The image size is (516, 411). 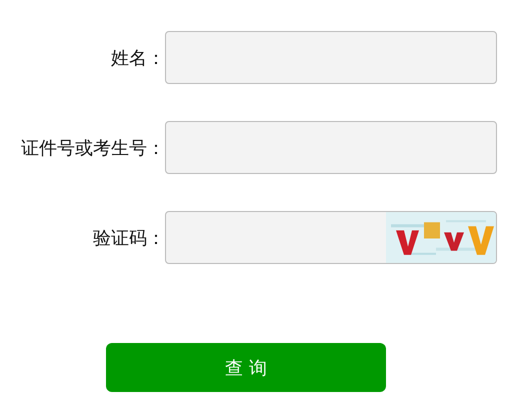 What do you see at coordinates (92, 148) in the screenshot?
I see `field-label: 证件号或考生号：` at bounding box center [92, 148].